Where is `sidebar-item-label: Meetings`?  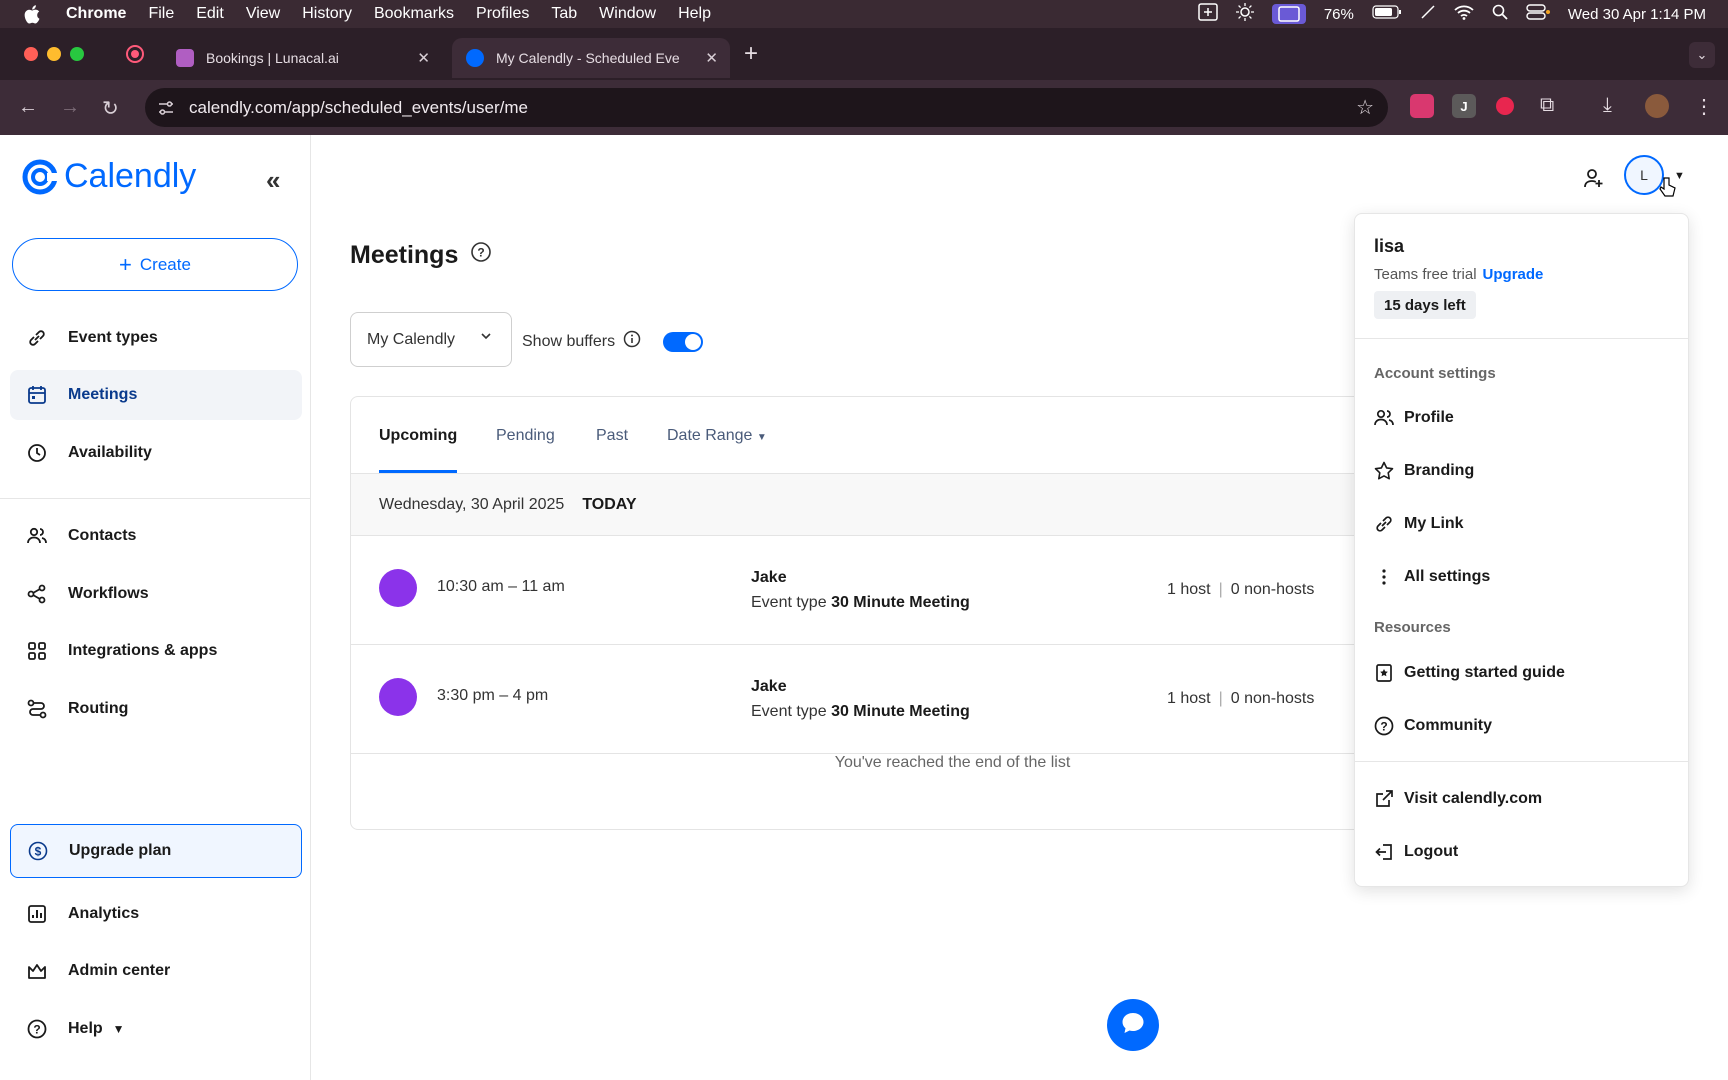
sidebar-item-label: Meetings is located at coordinates (103, 394).